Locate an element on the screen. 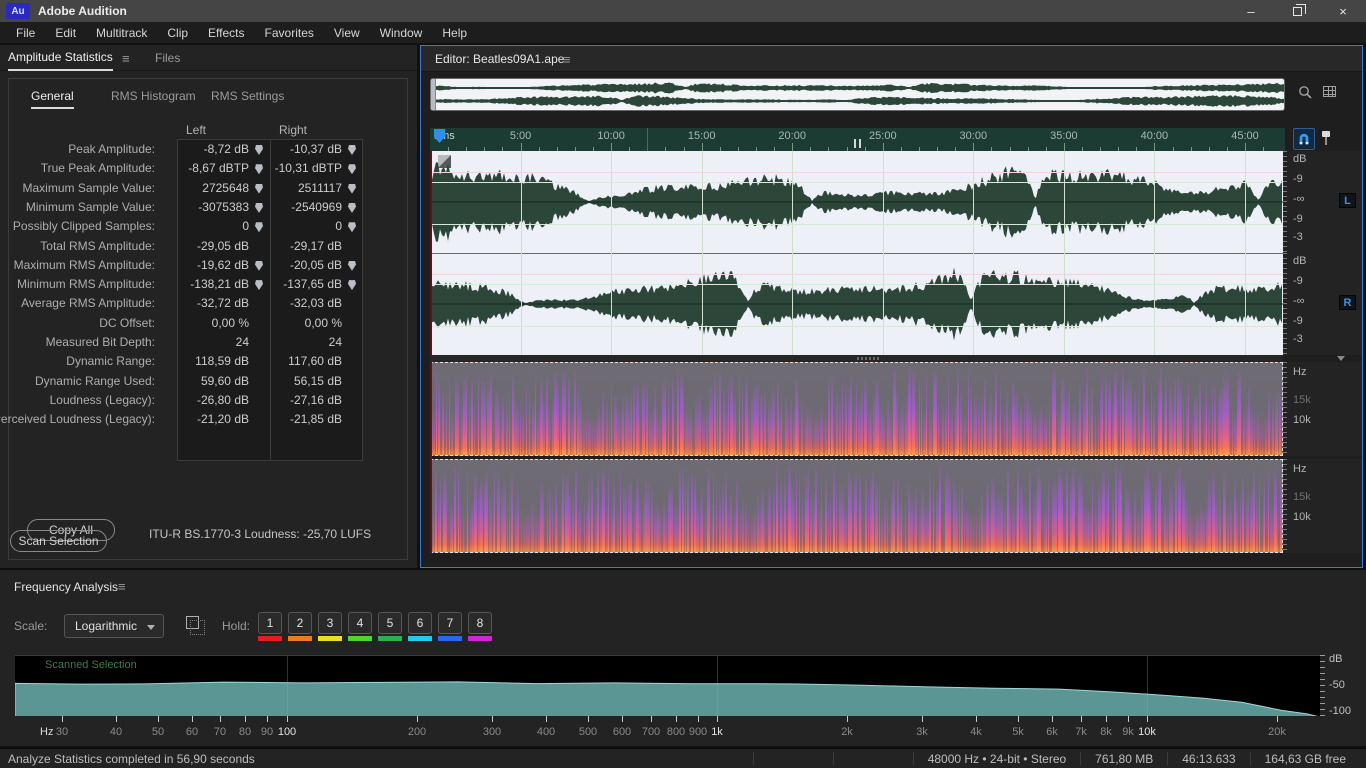 This screenshot has height=768, width=1366. panel-menu-icon: ≡ is located at coordinates (126, 58).